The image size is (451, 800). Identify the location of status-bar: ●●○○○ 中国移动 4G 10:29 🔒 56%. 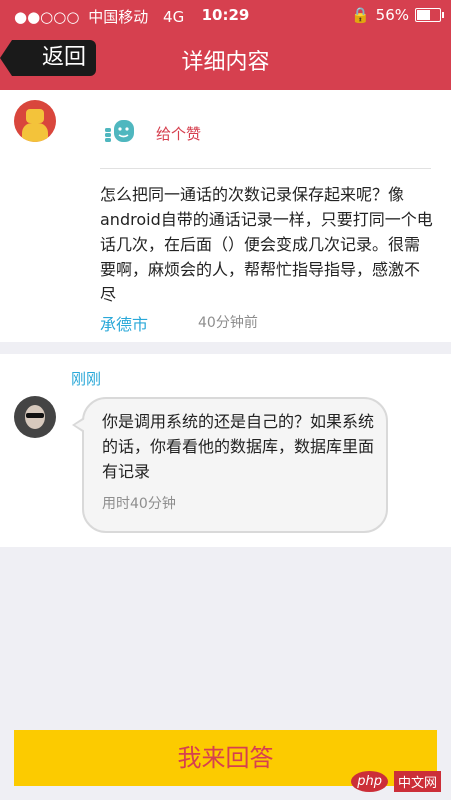
(225, 16).